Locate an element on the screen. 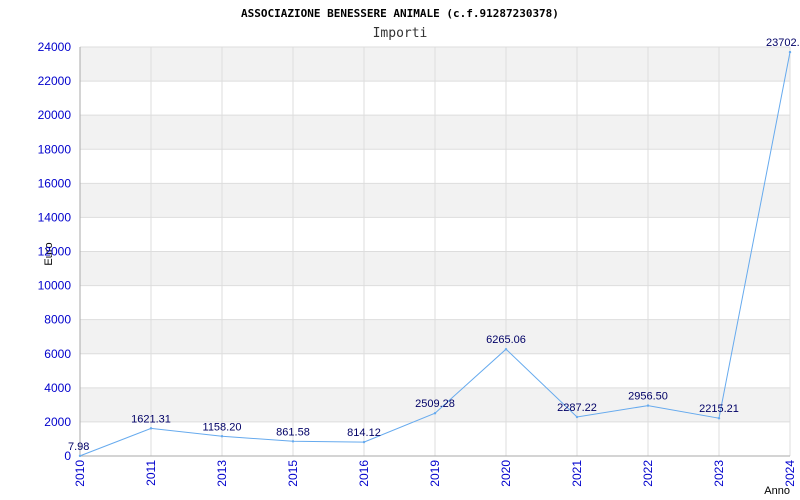  y-tick-label: 14000 is located at coordinates (55, 217).